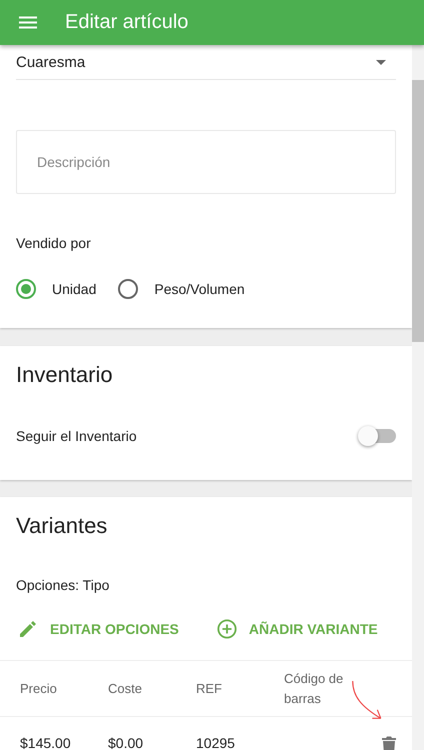  I want to click on column-header: REF, so click(209, 688).